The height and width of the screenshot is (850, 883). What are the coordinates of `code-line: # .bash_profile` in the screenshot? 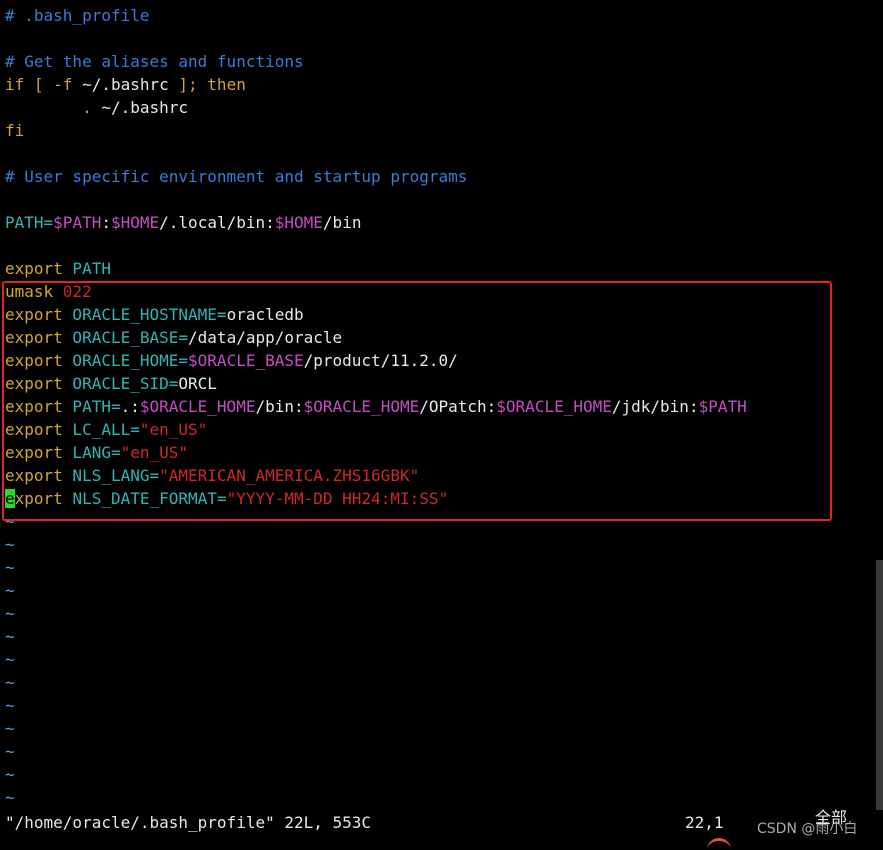 It's located at (376, 15).